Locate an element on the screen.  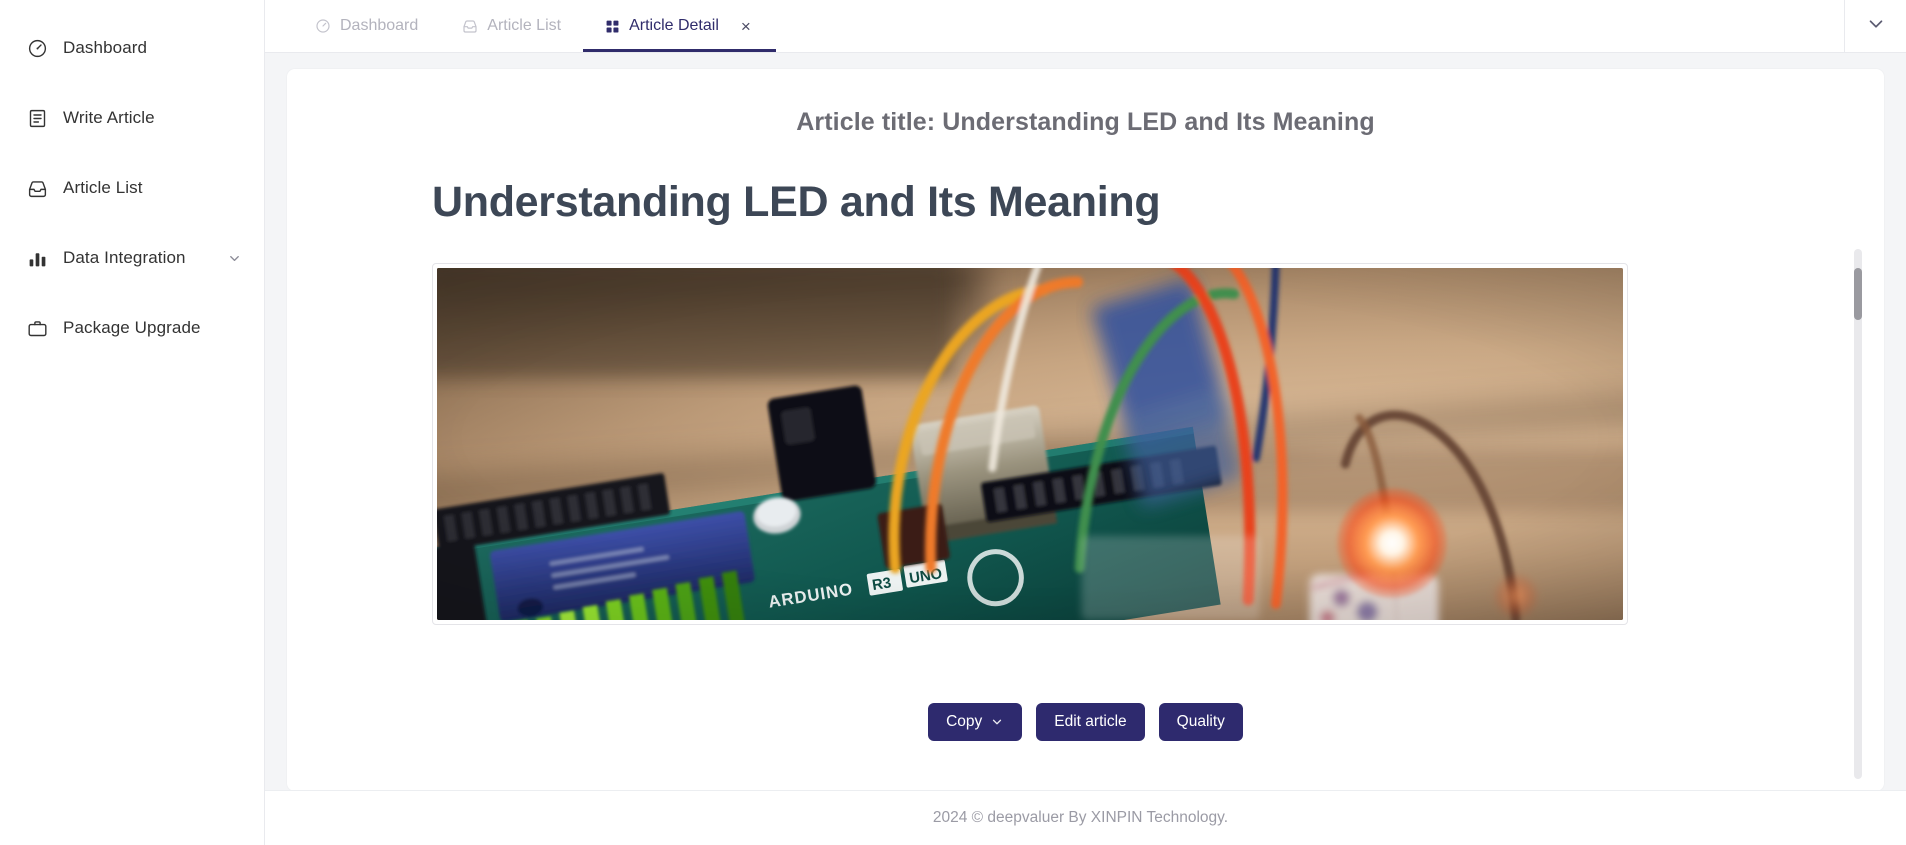
article-scrollbar-thumb is located at coordinates (1858, 294).